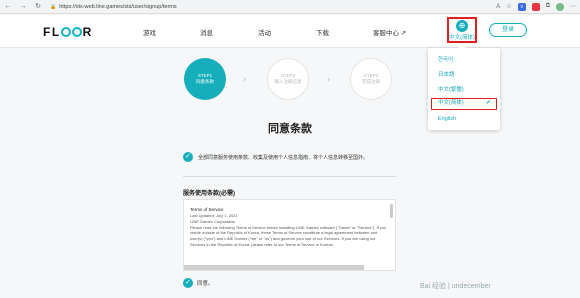 The width and height of the screenshot is (580, 298). Describe the element at coordinates (274, 267) in the screenshot. I see `tos-horizontal-scrollbar` at that location.